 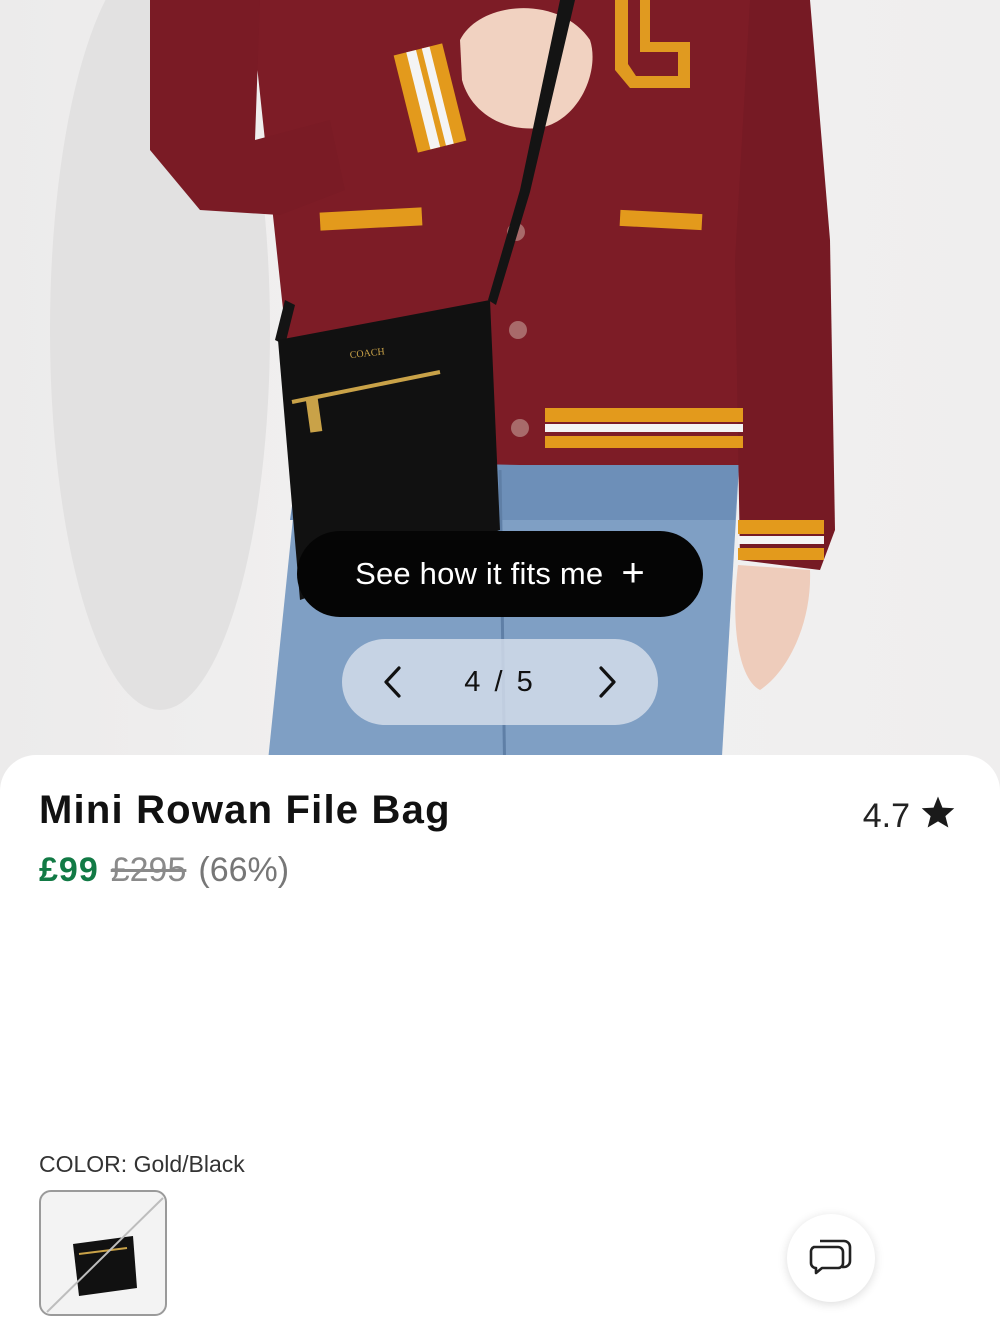 I want to click on image-counter: 4 / 5, so click(x=500, y=681).